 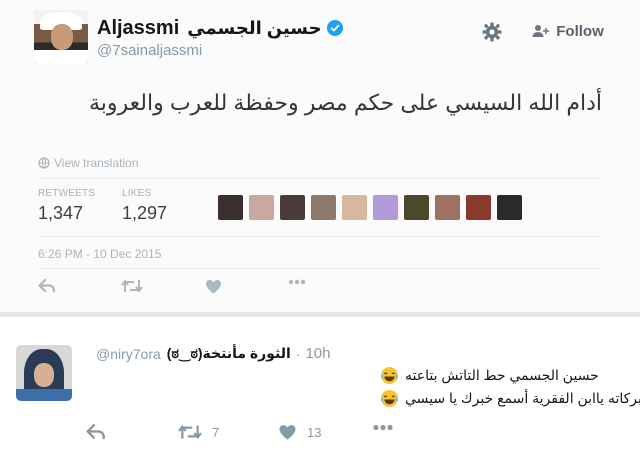 I want to click on reply-retweet-button: 7, so click(x=198, y=432).